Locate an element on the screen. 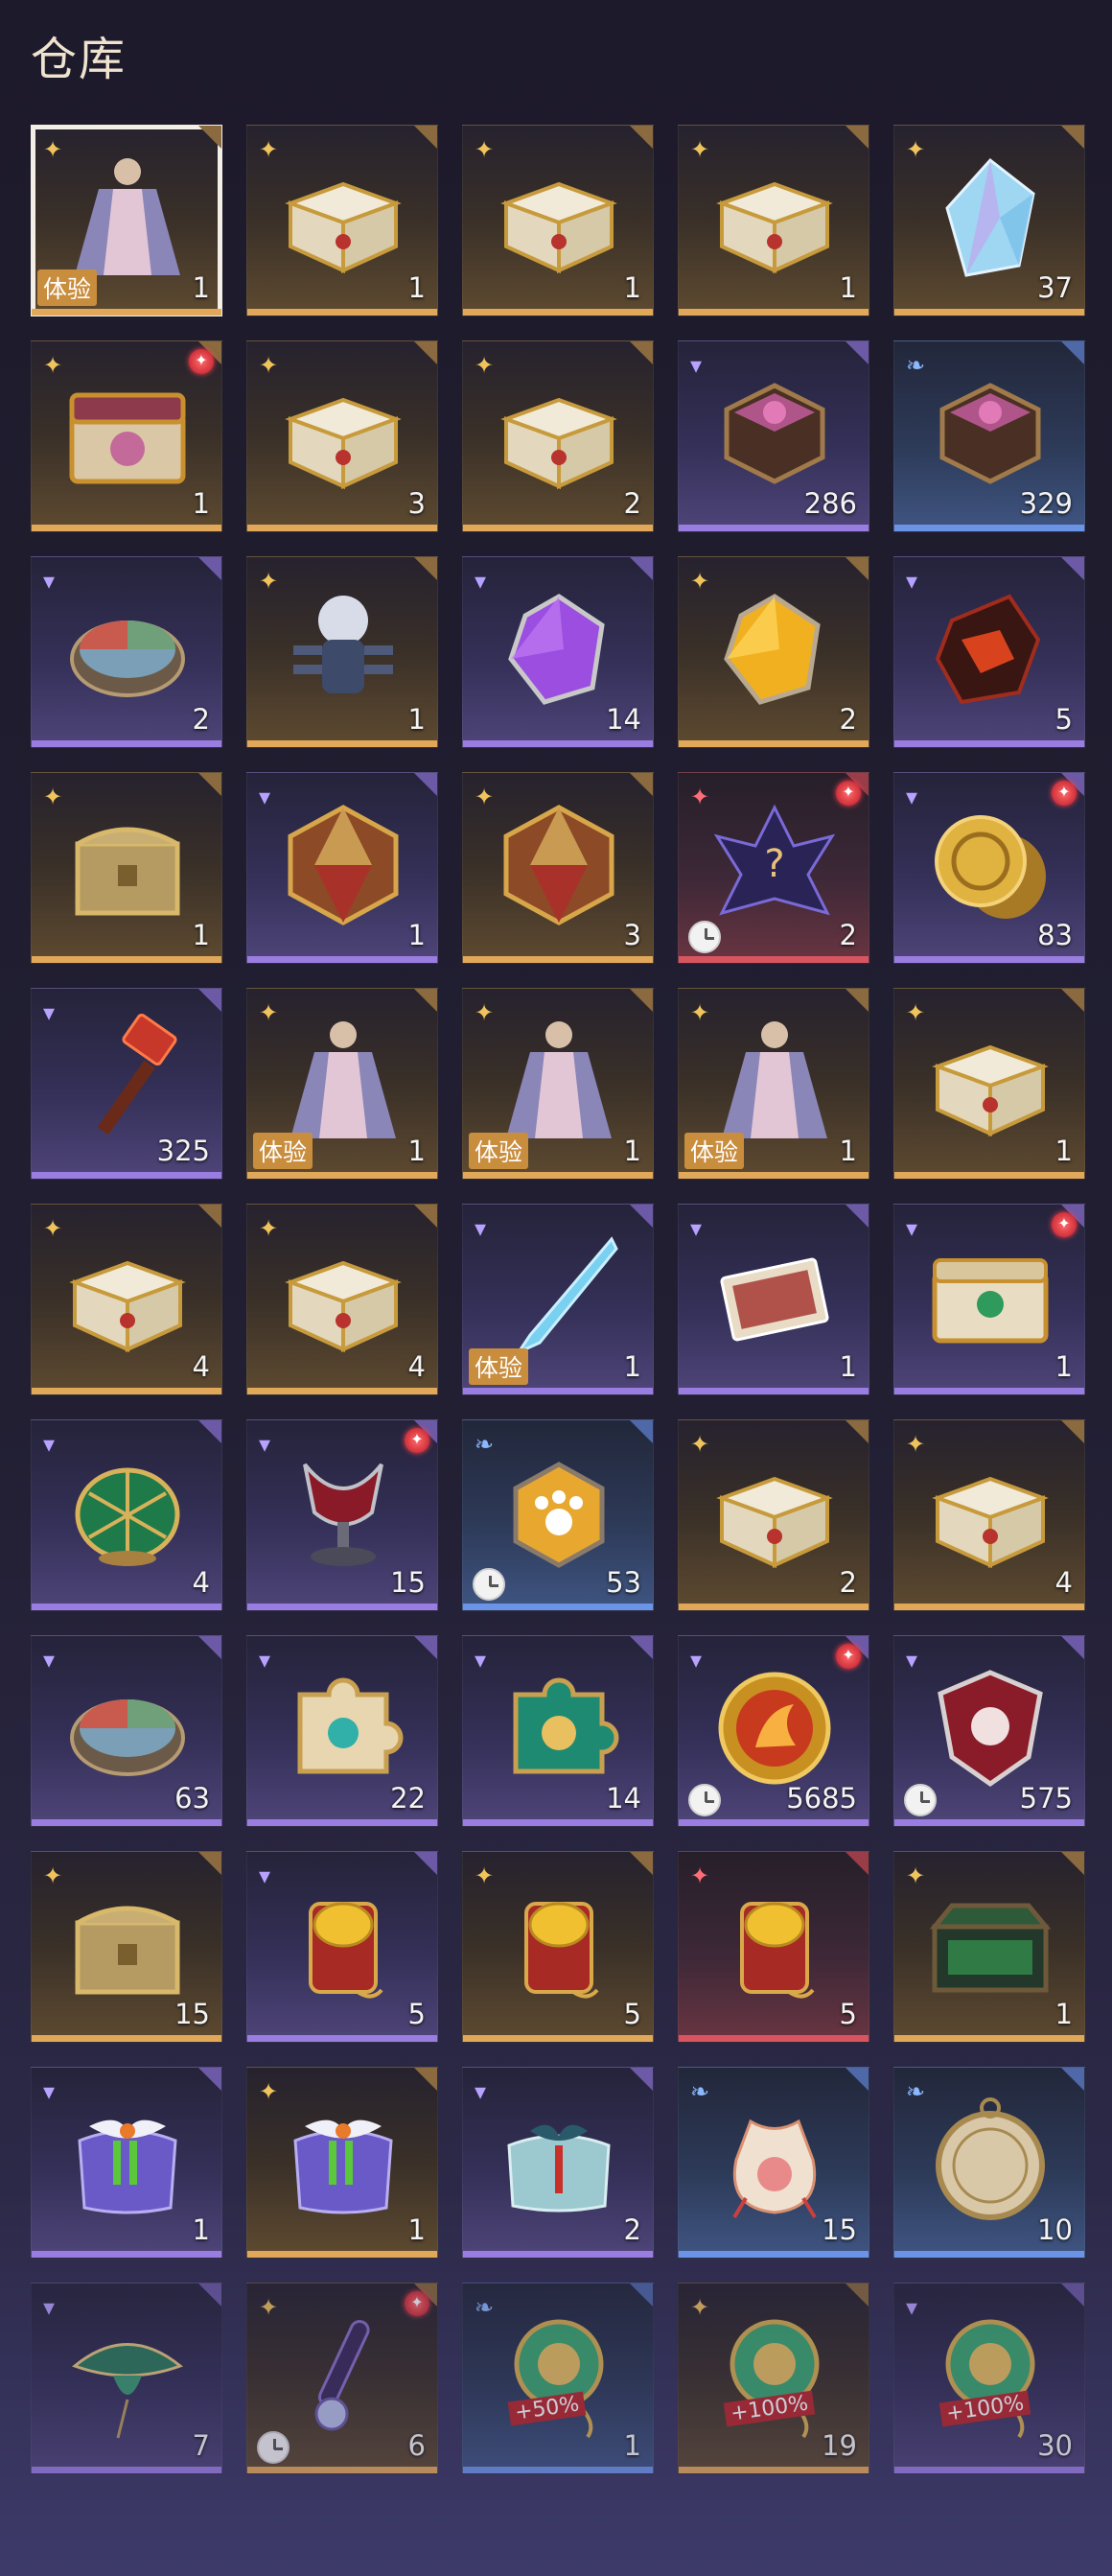 The width and height of the screenshot is (1112, 2576). item-quantity: 53 is located at coordinates (623, 1582).